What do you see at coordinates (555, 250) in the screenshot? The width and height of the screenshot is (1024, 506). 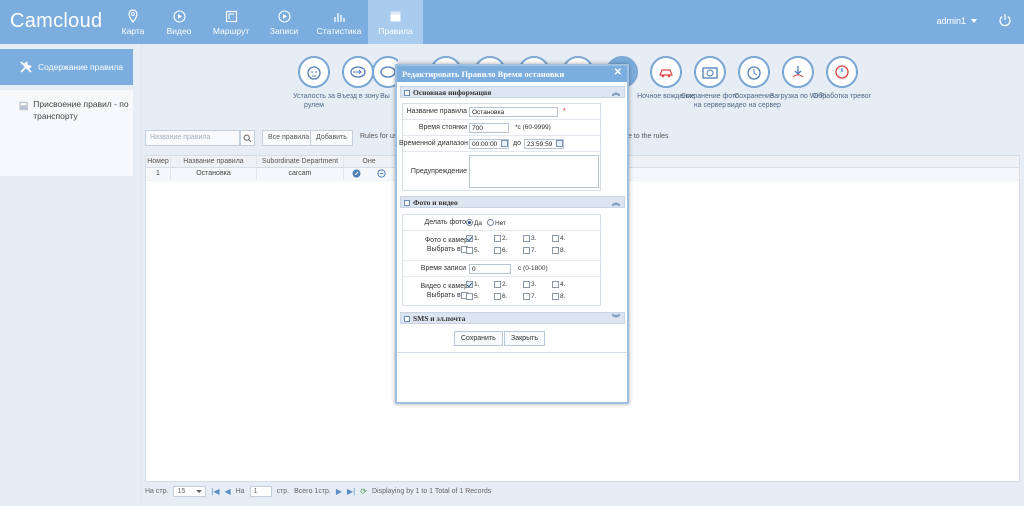 I see `photo-cam-8-checkbox` at bounding box center [555, 250].